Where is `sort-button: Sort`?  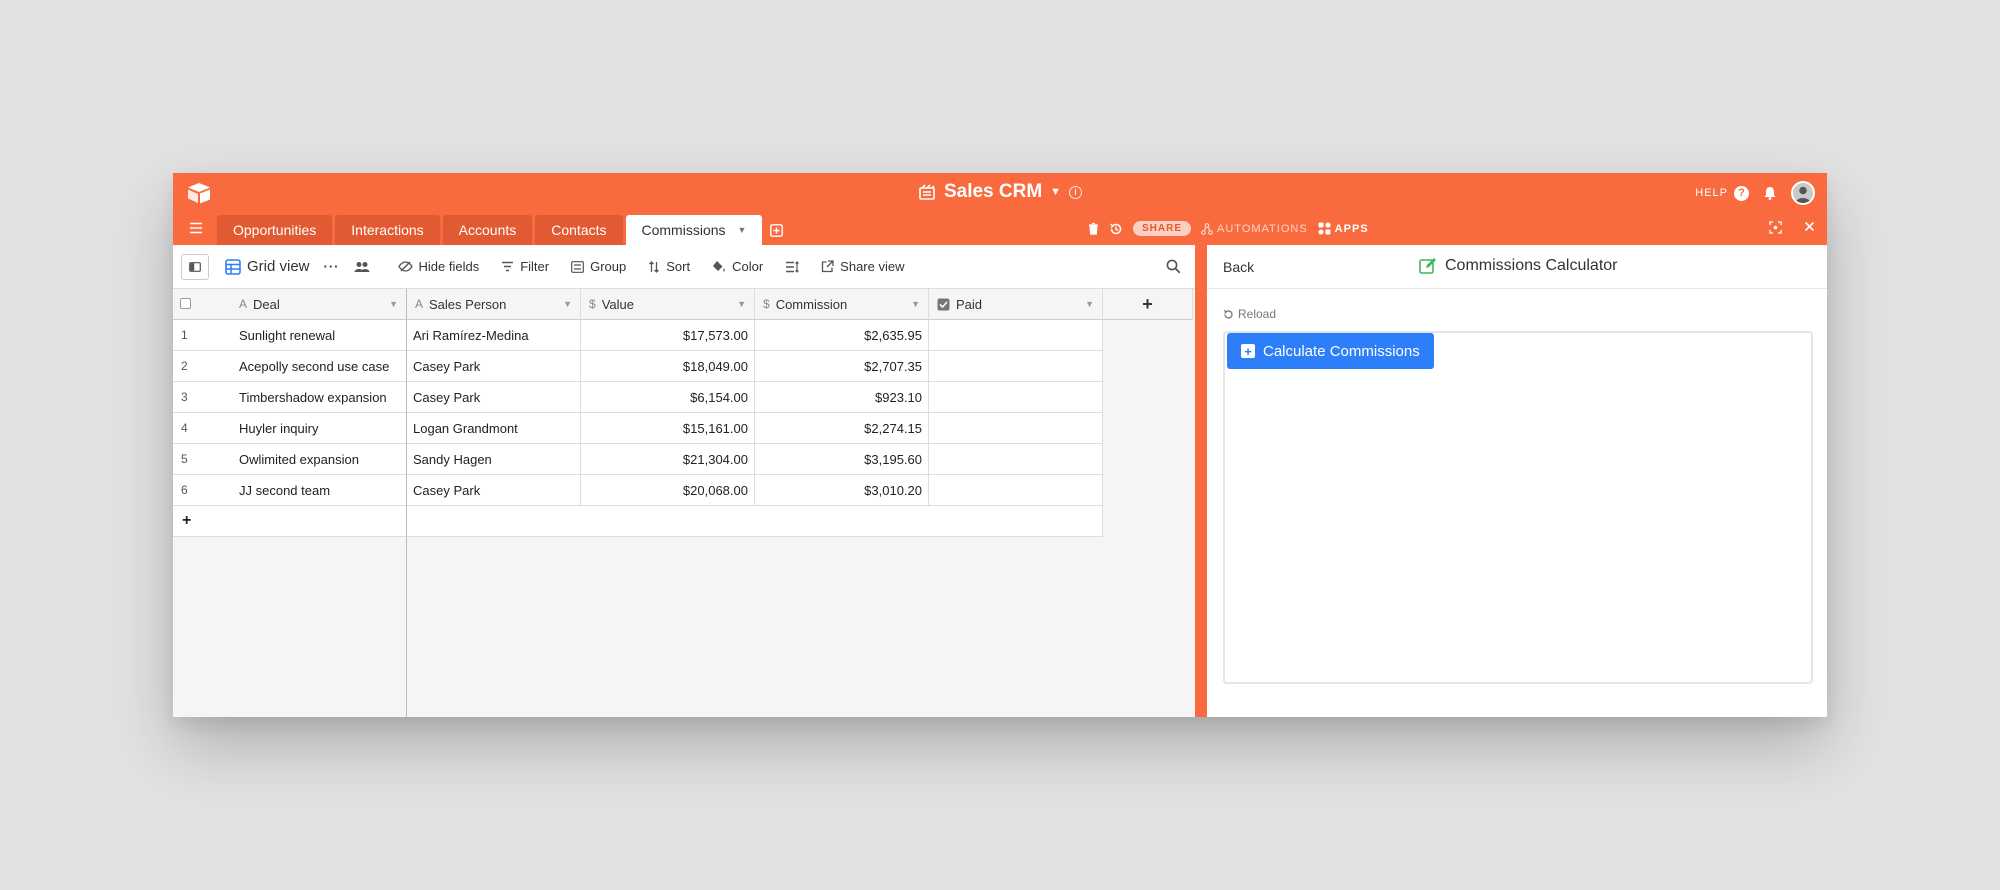
sort-button: Sort is located at coordinates (669, 266).